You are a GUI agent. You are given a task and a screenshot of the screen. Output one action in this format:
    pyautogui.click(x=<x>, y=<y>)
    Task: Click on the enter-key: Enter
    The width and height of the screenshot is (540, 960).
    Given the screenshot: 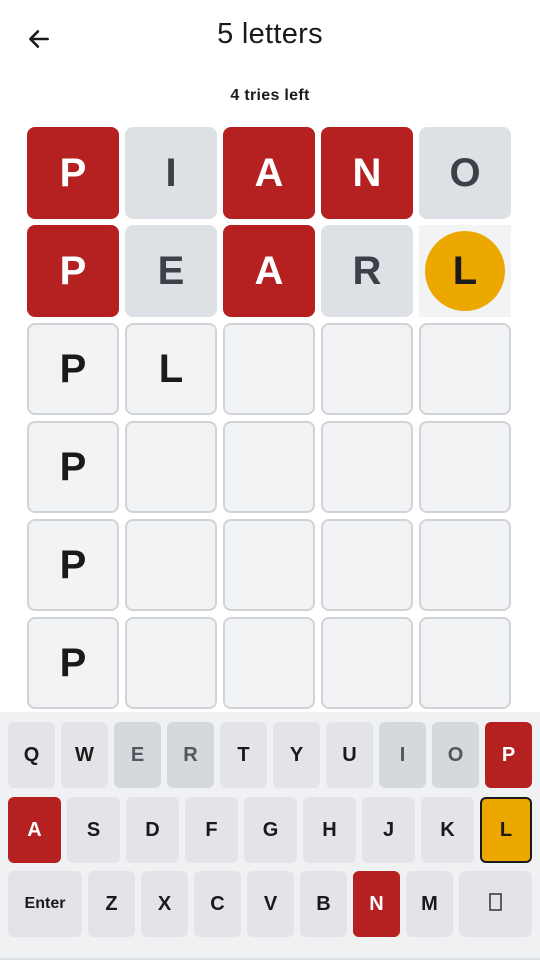 What is the action you would take?
    pyautogui.click(x=45, y=904)
    